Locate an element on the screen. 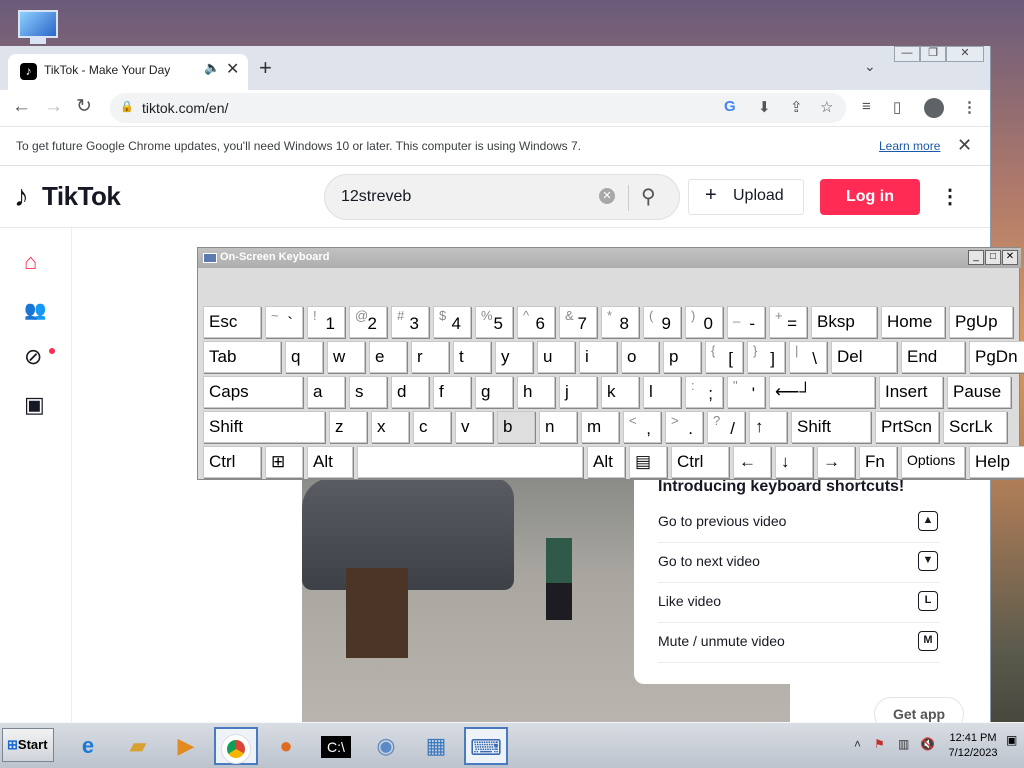  chrome-menu-icon: ⋮ is located at coordinates (969, 107).